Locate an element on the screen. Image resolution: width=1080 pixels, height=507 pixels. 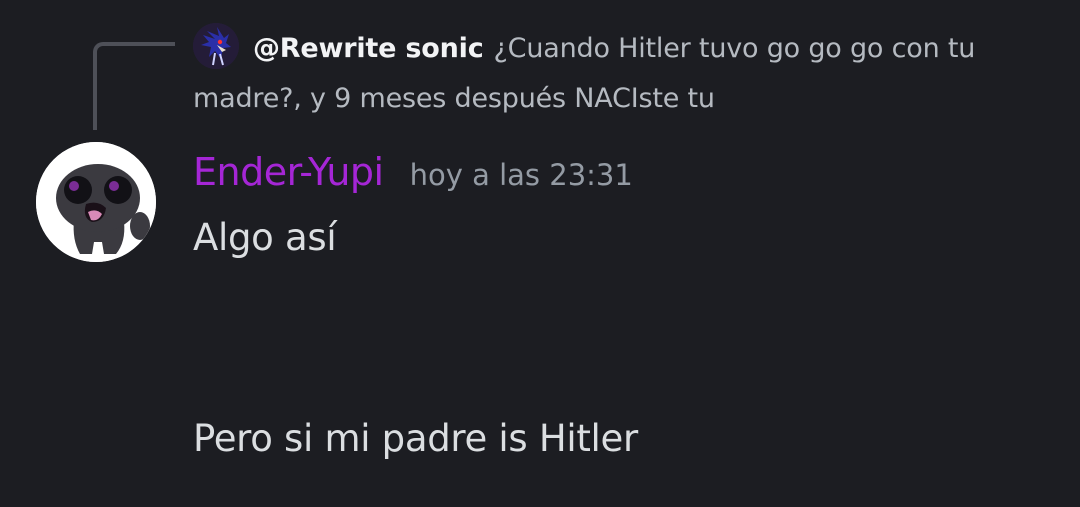
reply-author: @Rewrite sonic is located at coordinates (368, 48).